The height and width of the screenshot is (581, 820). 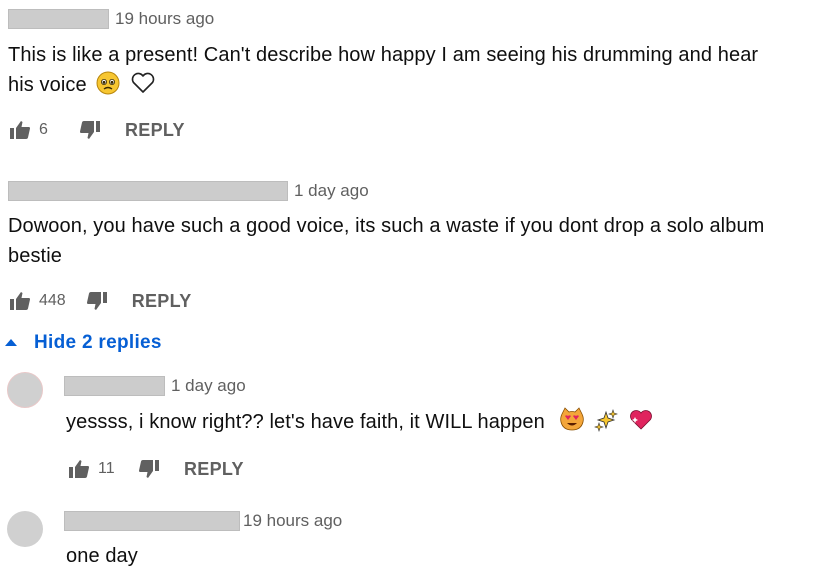 I want to click on comment-header: 1 day ago, so click(x=188, y=191).